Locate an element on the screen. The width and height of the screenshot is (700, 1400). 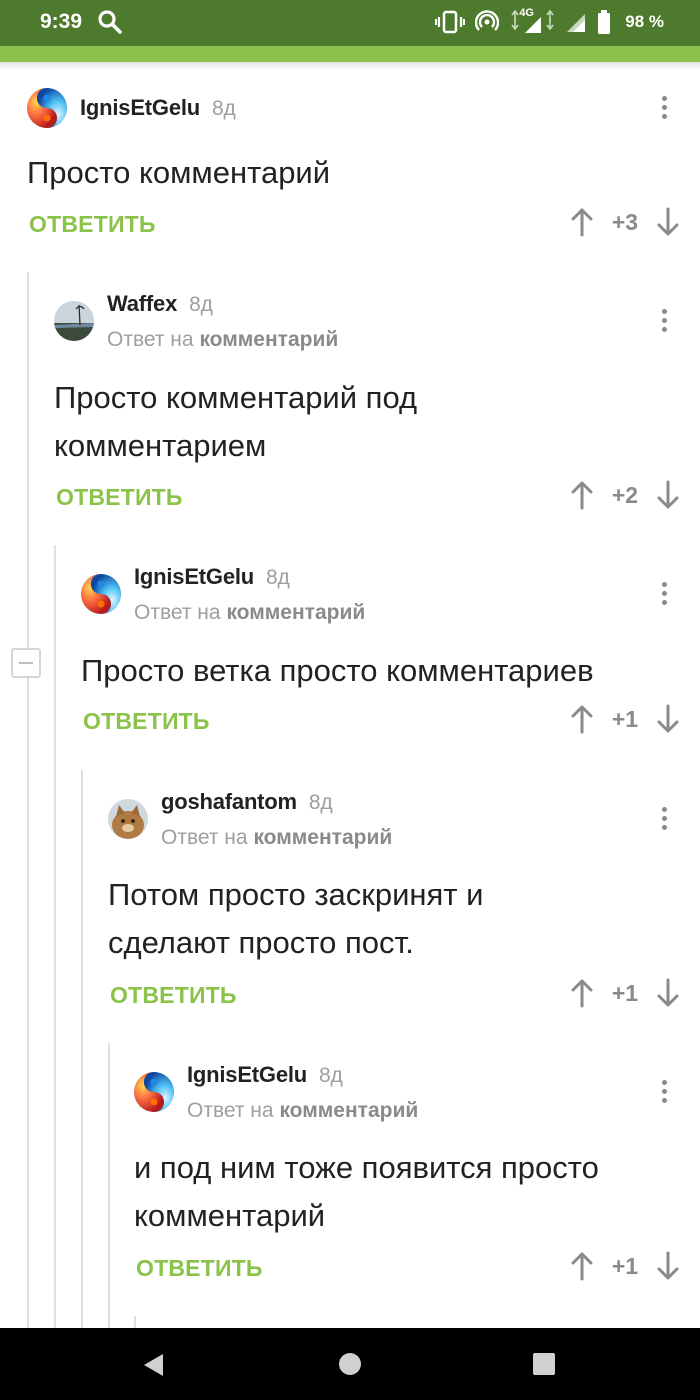
recents-icon is located at coordinates (544, 1364).